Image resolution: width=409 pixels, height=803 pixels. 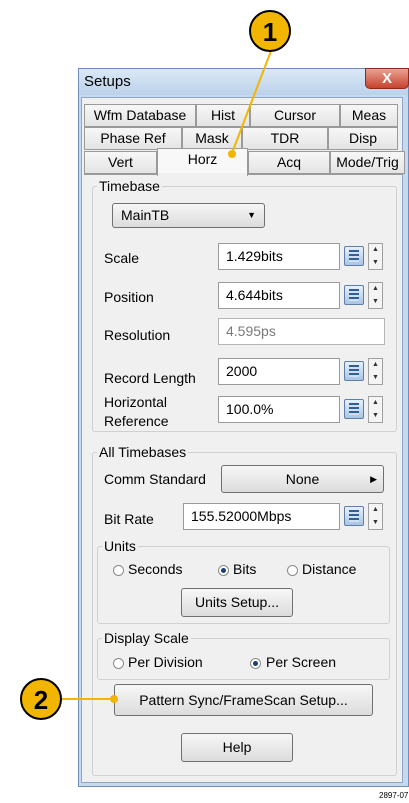 I want to click on callout-1-leader-dot, so click(x=232, y=154).